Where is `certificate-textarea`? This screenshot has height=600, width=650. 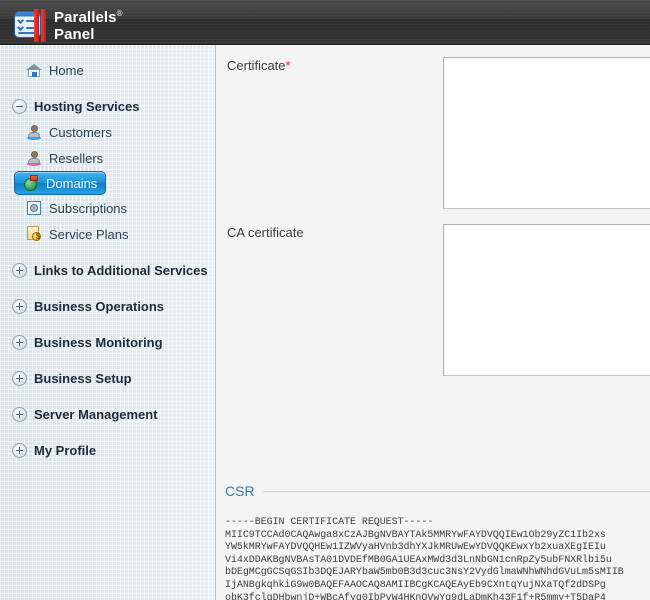 certificate-textarea is located at coordinates (546, 133).